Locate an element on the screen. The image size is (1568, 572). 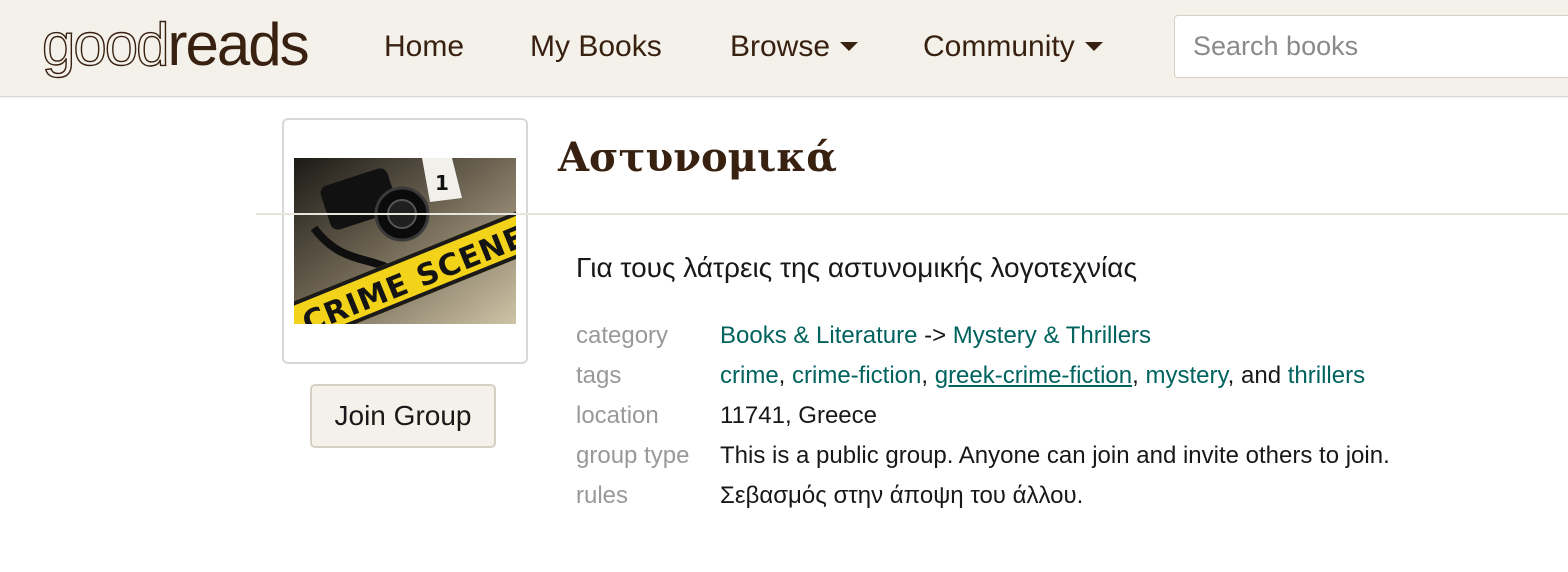
detail-value-rules: Σεβασμός στην άποψη του άλλου. is located at coordinates (902, 495).